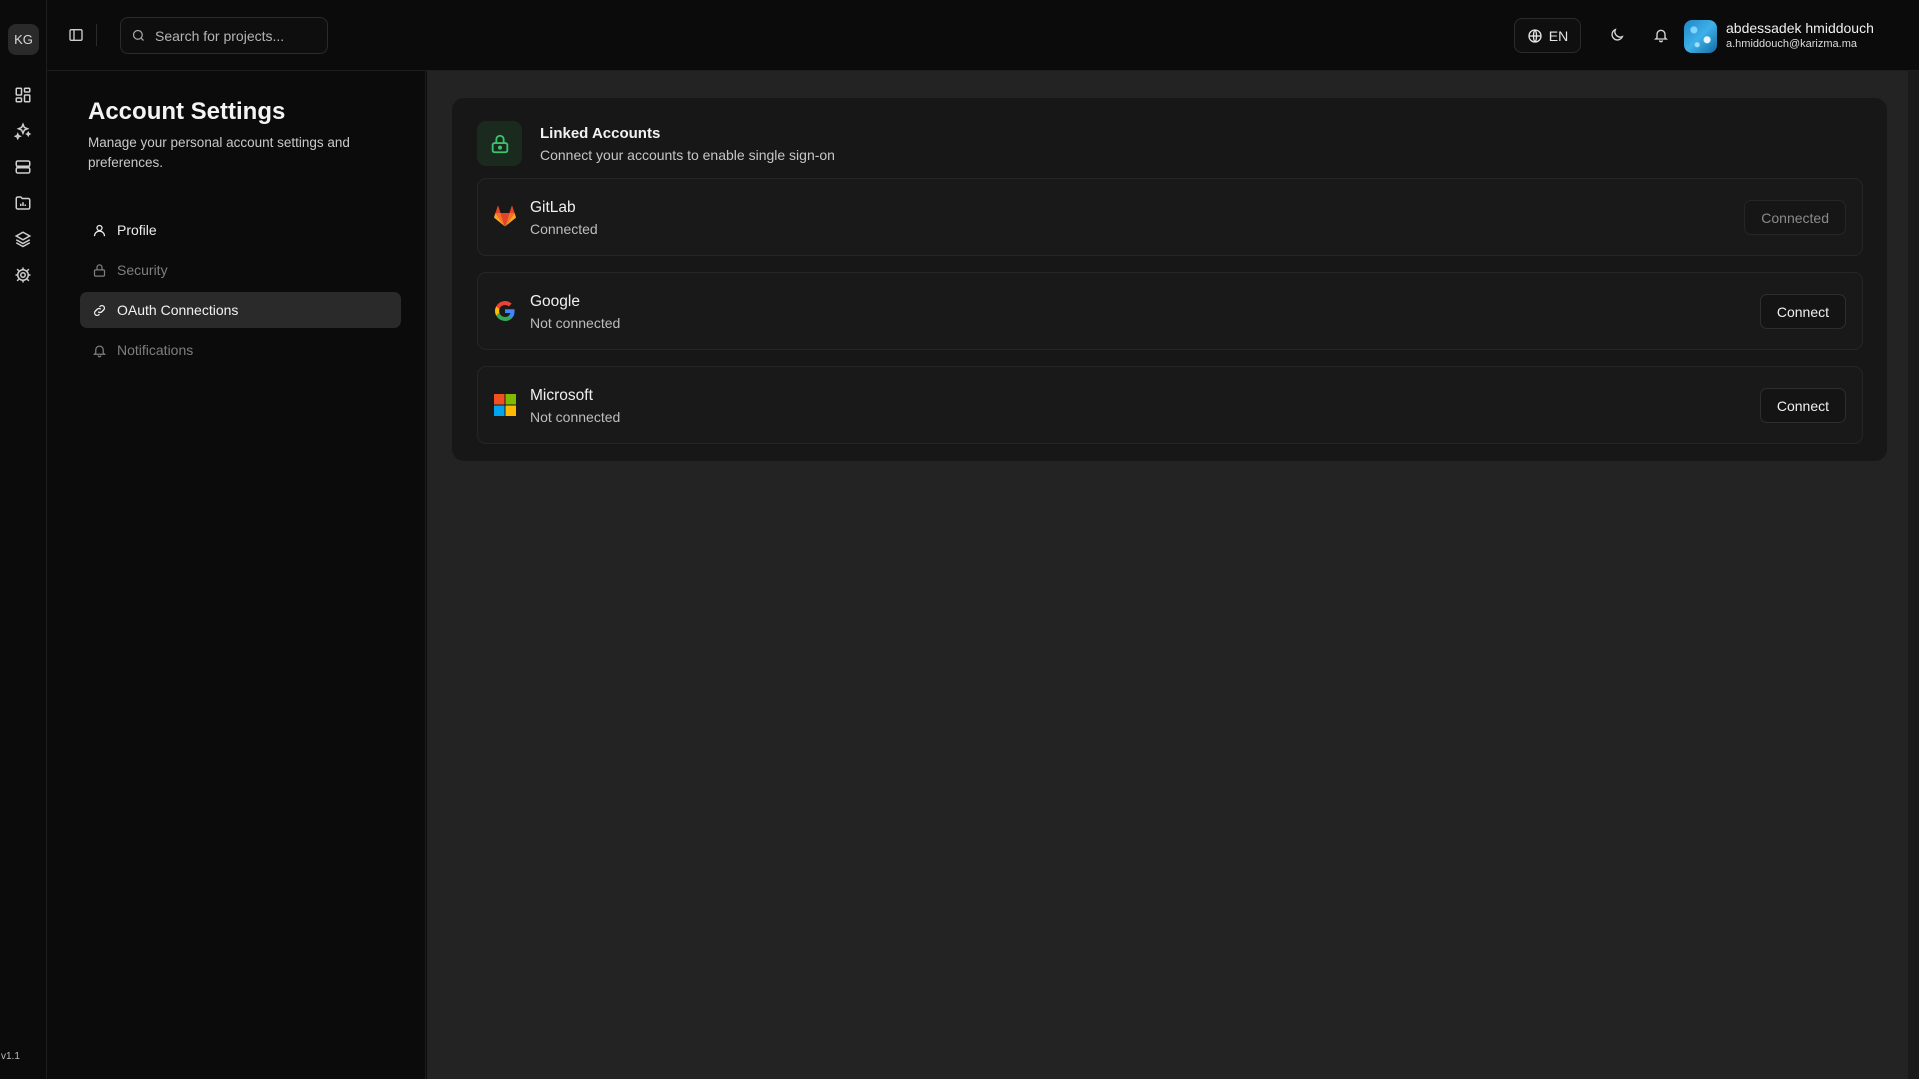 This screenshot has width=1919, height=1079. What do you see at coordinates (76, 35) in the screenshot?
I see `sidebar-toggle-icon` at bounding box center [76, 35].